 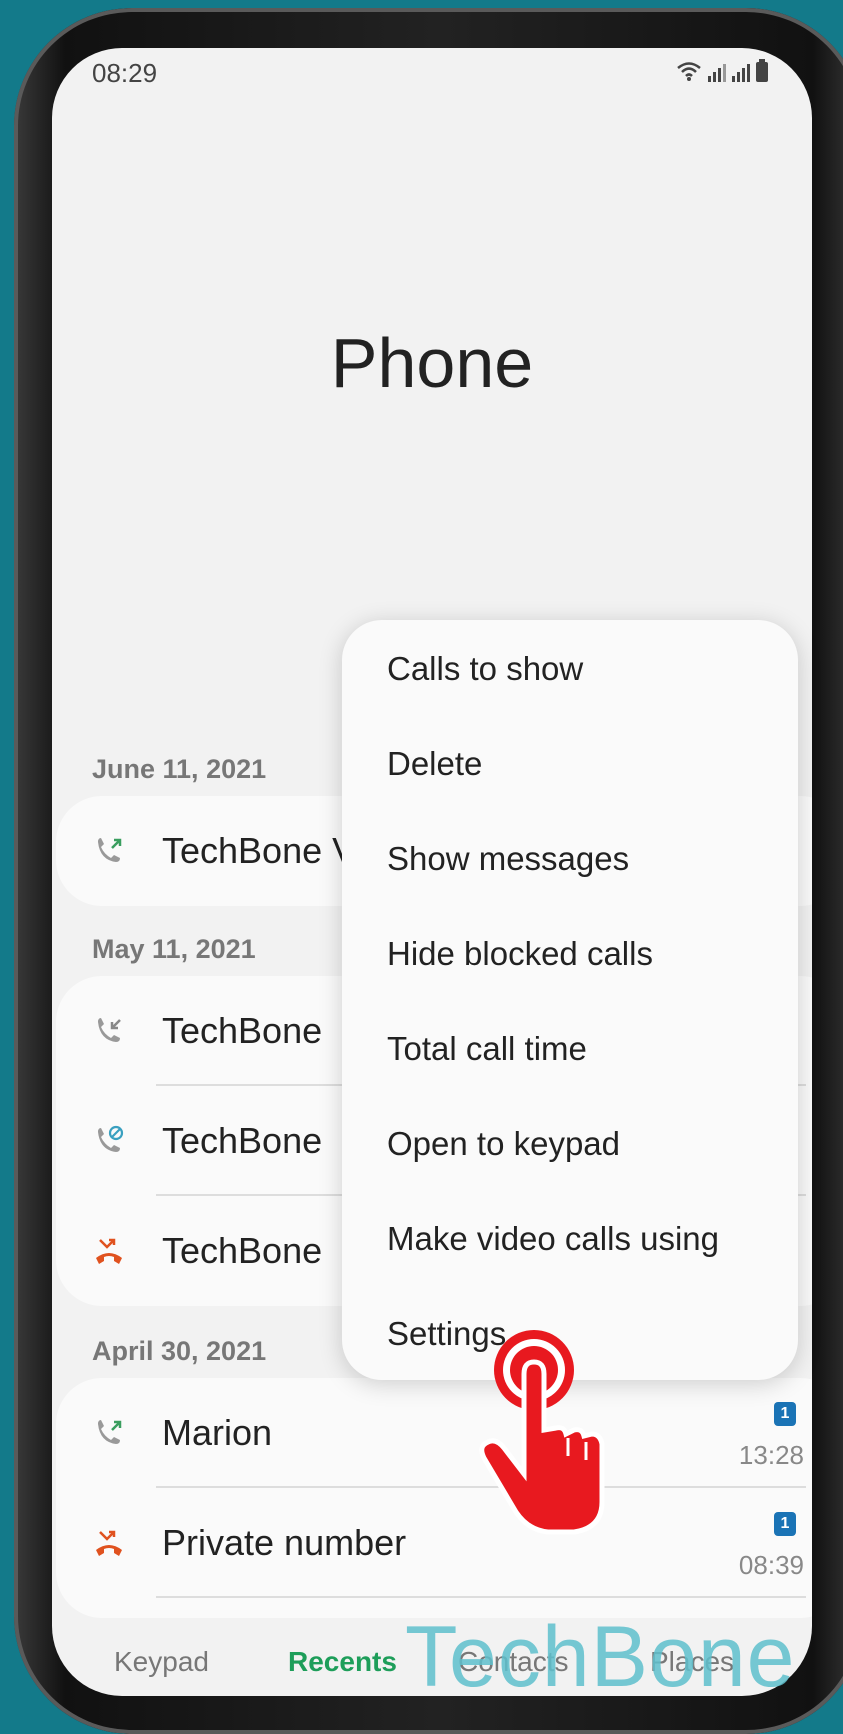 I want to click on blocked-call-icon, so click(x=111, y=1138).